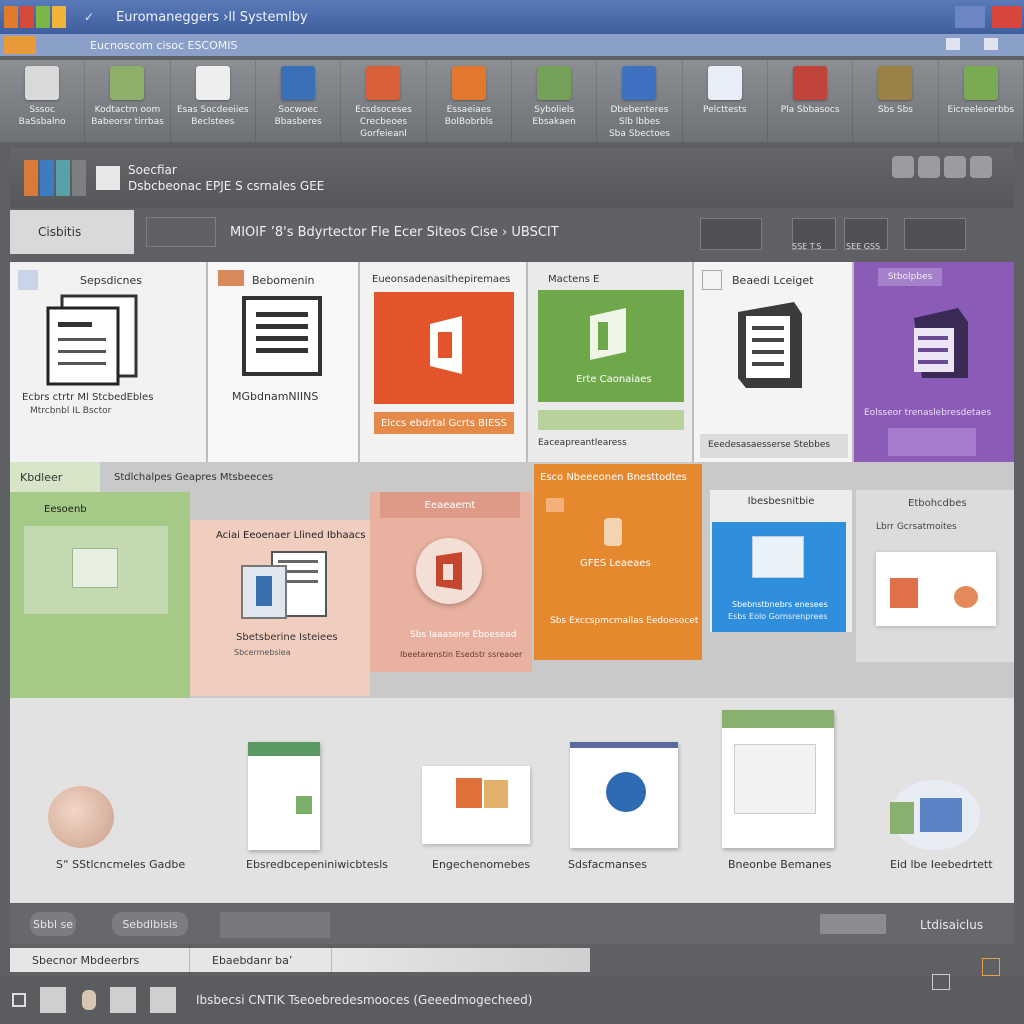 The image size is (1024, 1024). What do you see at coordinates (89, 17) in the screenshot?
I see `chevron-icon: ✓` at bounding box center [89, 17].